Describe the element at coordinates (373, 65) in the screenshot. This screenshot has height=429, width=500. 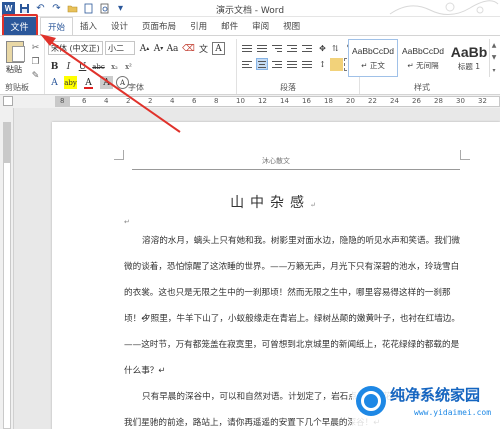
I see `style-name: ↵ 正文` at that location.